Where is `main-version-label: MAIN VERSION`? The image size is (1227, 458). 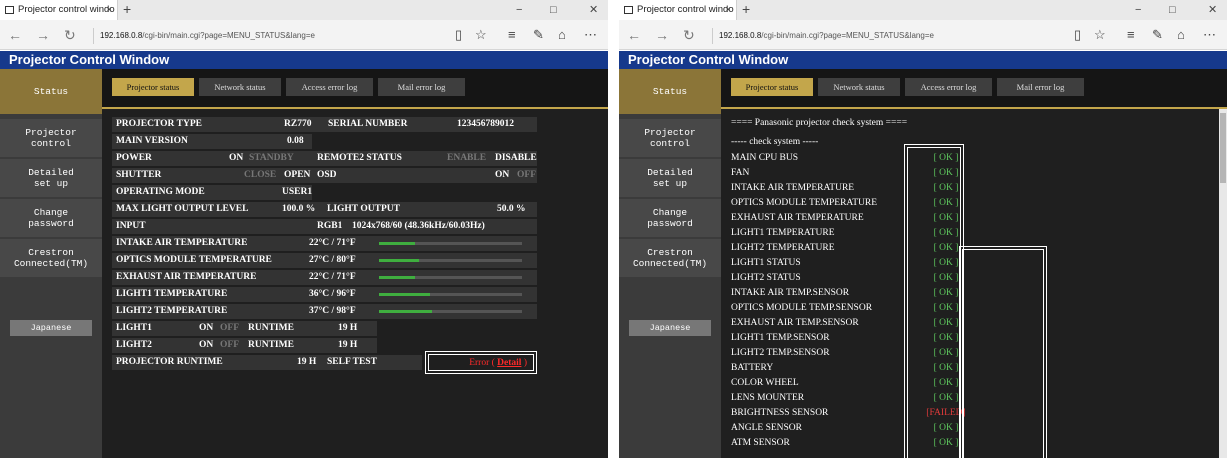
main-version-label: MAIN VERSION is located at coordinates (152, 141).